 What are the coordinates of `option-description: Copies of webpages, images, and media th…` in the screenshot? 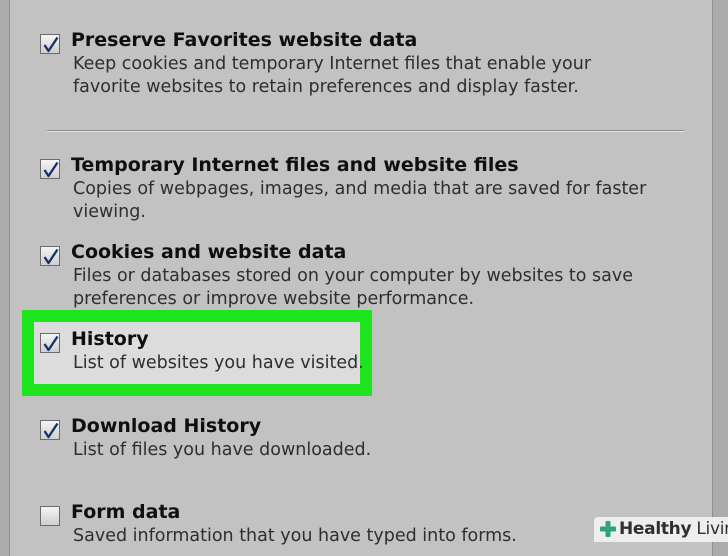 It's located at (360, 200).